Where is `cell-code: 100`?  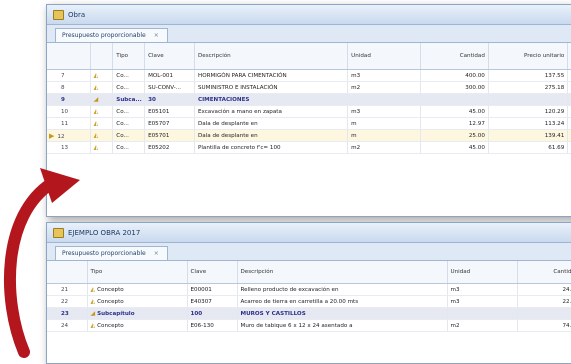 cell-code: 100 is located at coordinates (212, 313).